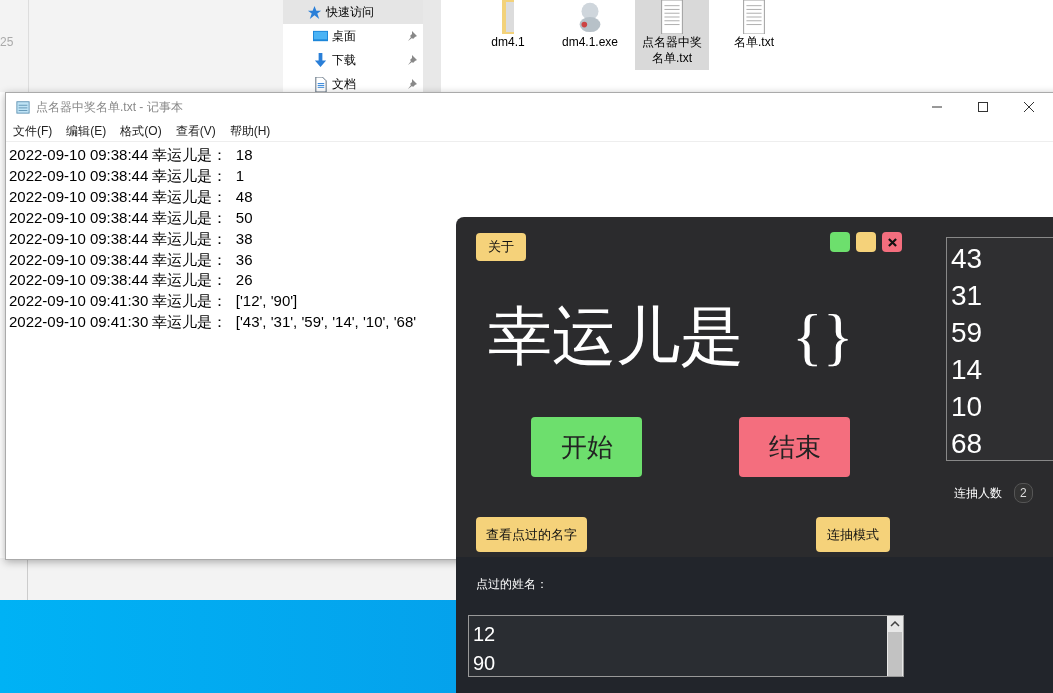  What do you see at coordinates (320, 60) in the screenshot?
I see `download-icon` at bounding box center [320, 60].